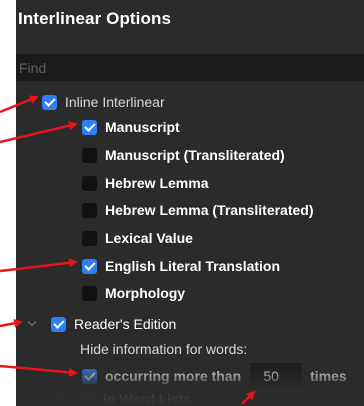  I want to click on occurring-more-than-checkbox, so click(89, 376).